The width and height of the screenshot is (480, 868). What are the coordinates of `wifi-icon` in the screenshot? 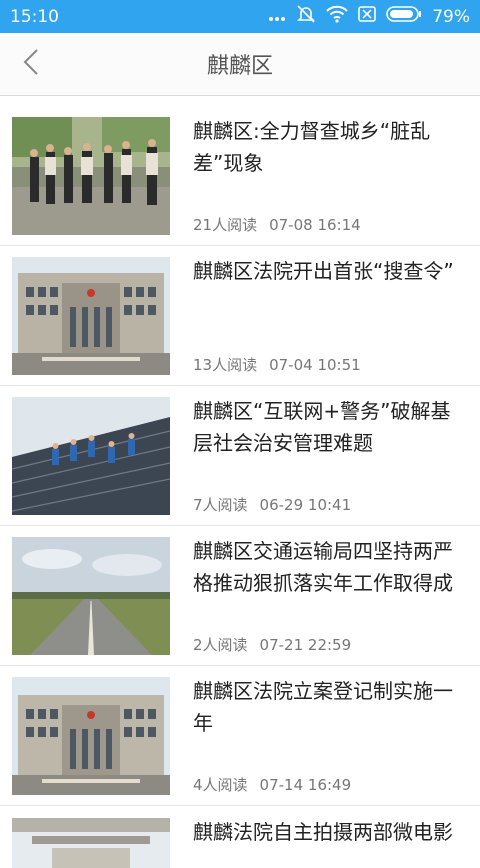 It's located at (337, 16).